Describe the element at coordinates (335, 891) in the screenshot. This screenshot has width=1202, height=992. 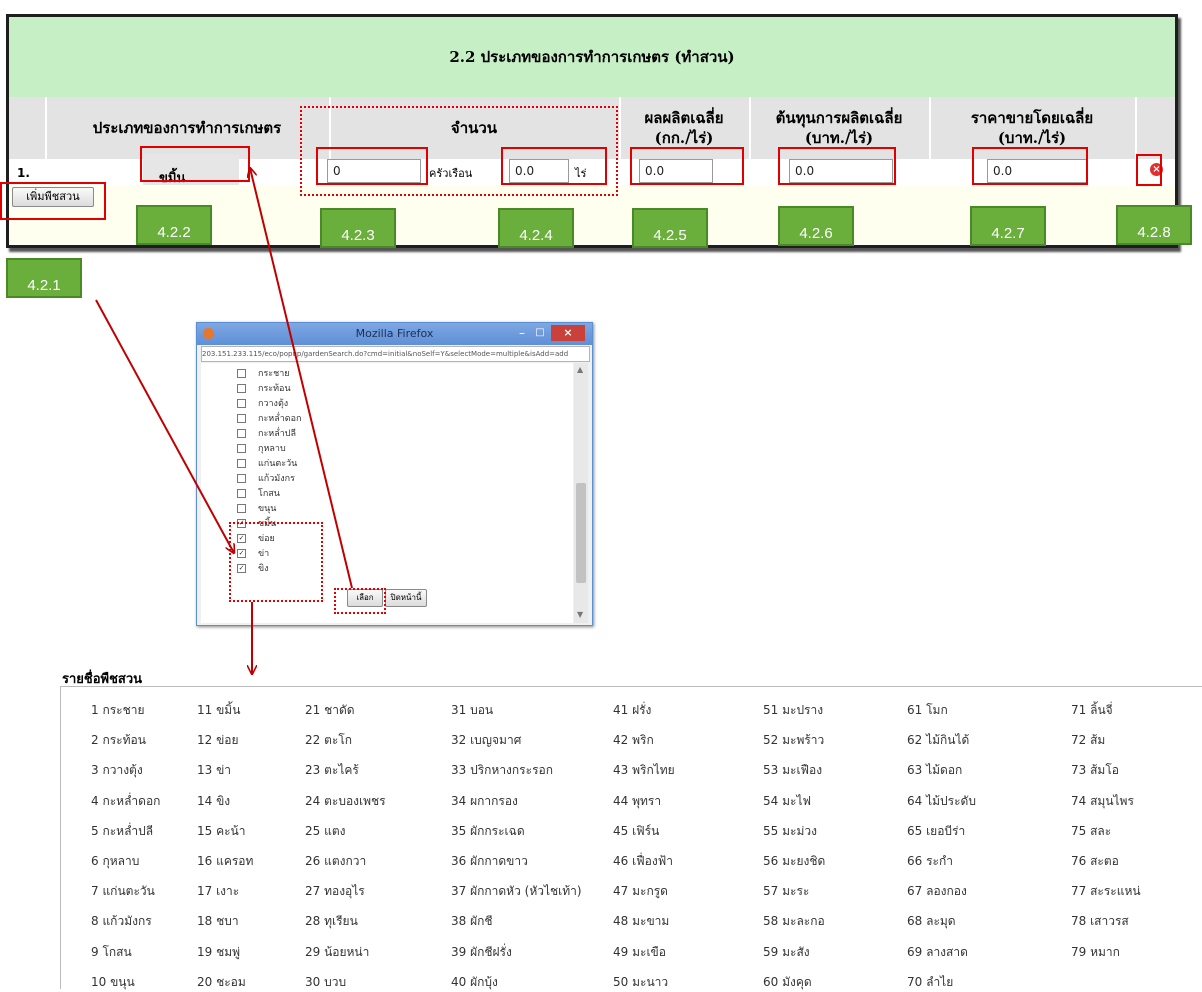
I see `plant-list-item: 27 ทองอุไร` at that location.